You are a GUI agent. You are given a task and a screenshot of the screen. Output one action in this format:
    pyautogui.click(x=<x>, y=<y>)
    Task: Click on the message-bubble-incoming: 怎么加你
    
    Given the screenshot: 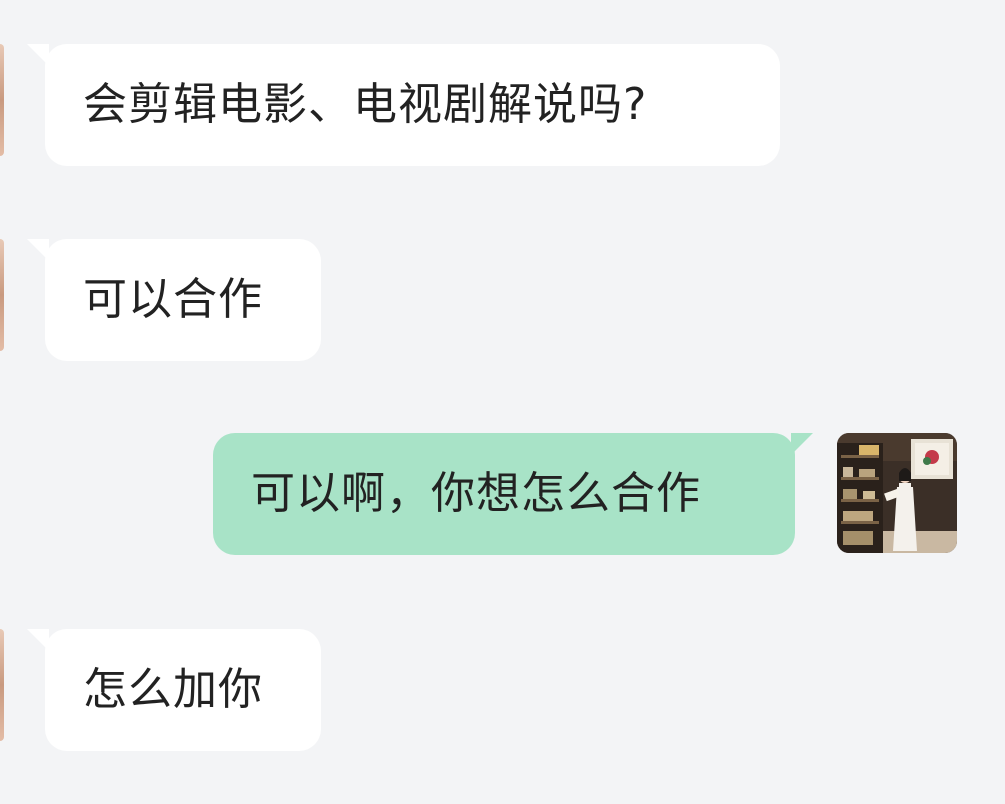 What is the action you would take?
    pyautogui.click(x=174, y=690)
    